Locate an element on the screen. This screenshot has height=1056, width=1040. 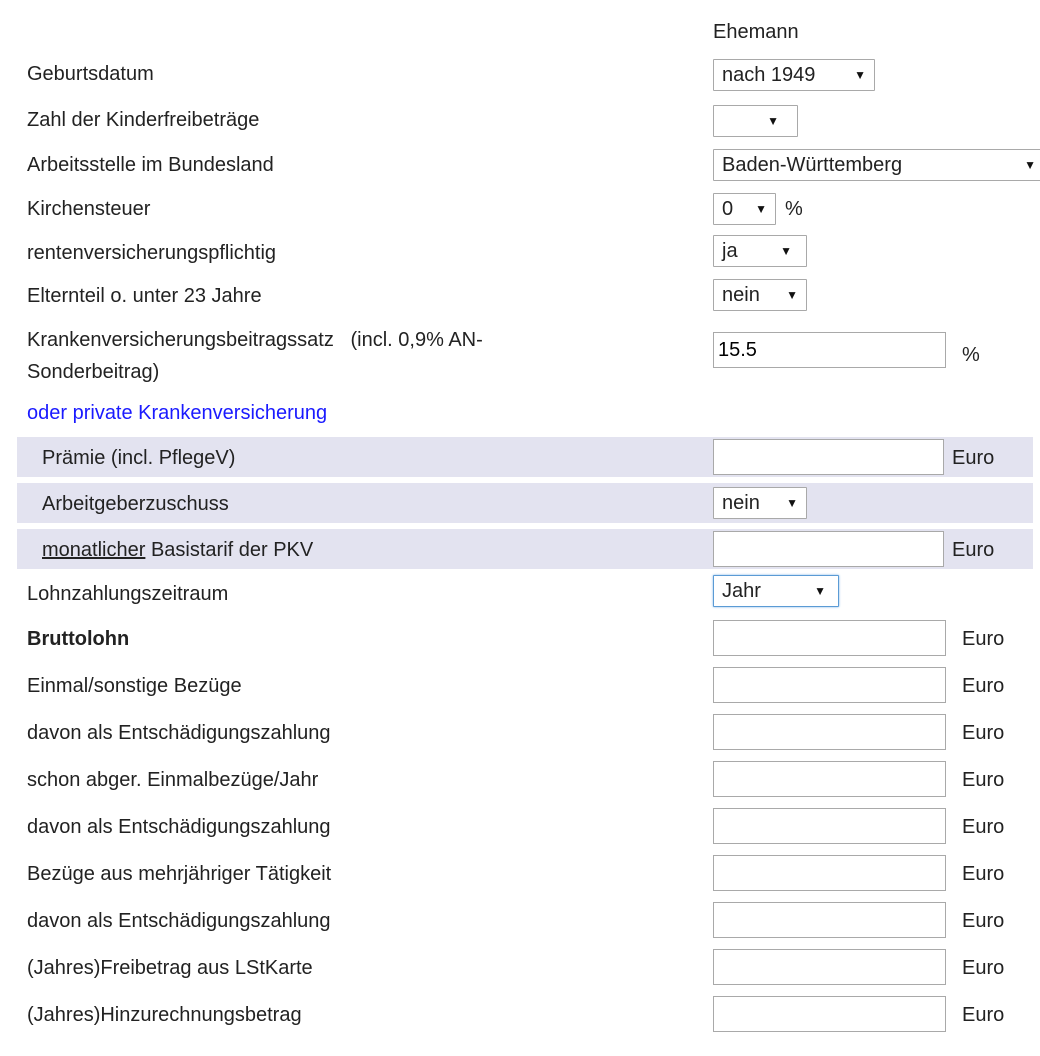
arbeitgeberzuschuss-value: nein is located at coordinates (741, 503).